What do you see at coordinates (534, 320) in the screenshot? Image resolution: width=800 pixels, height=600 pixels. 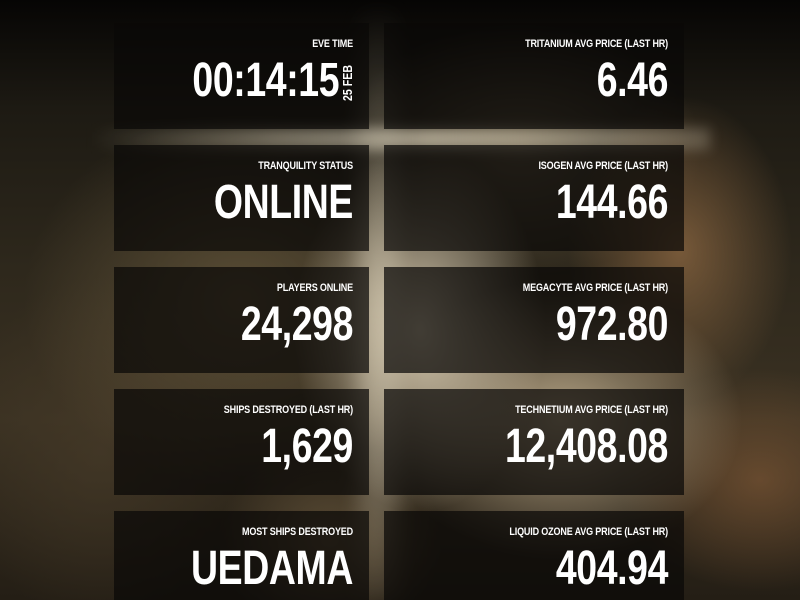 I see `megacyte-price-panel: MEGACYTE AVG PRICE (LAST HR) 972.80` at bounding box center [534, 320].